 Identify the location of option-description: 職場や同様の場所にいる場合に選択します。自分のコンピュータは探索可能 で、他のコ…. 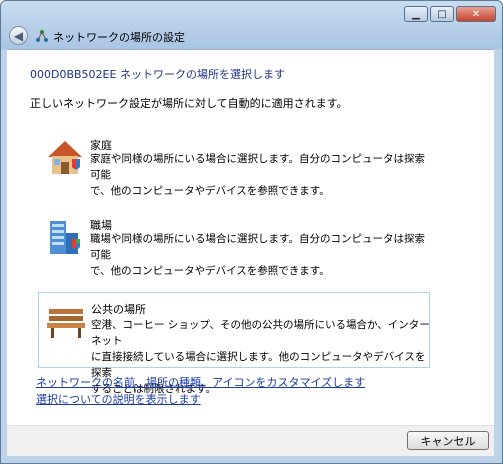
(257, 255).